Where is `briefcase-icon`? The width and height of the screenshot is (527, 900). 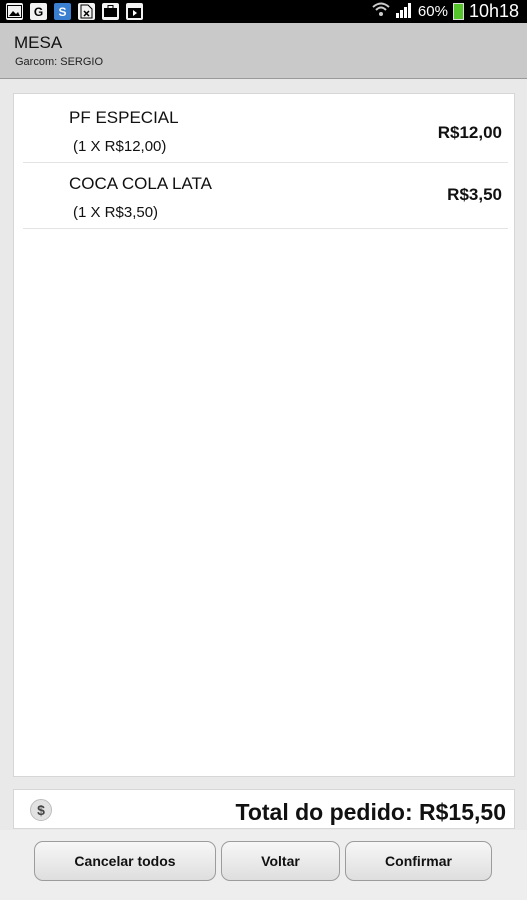
briefcase-icon is located at coordinates (110, 11).